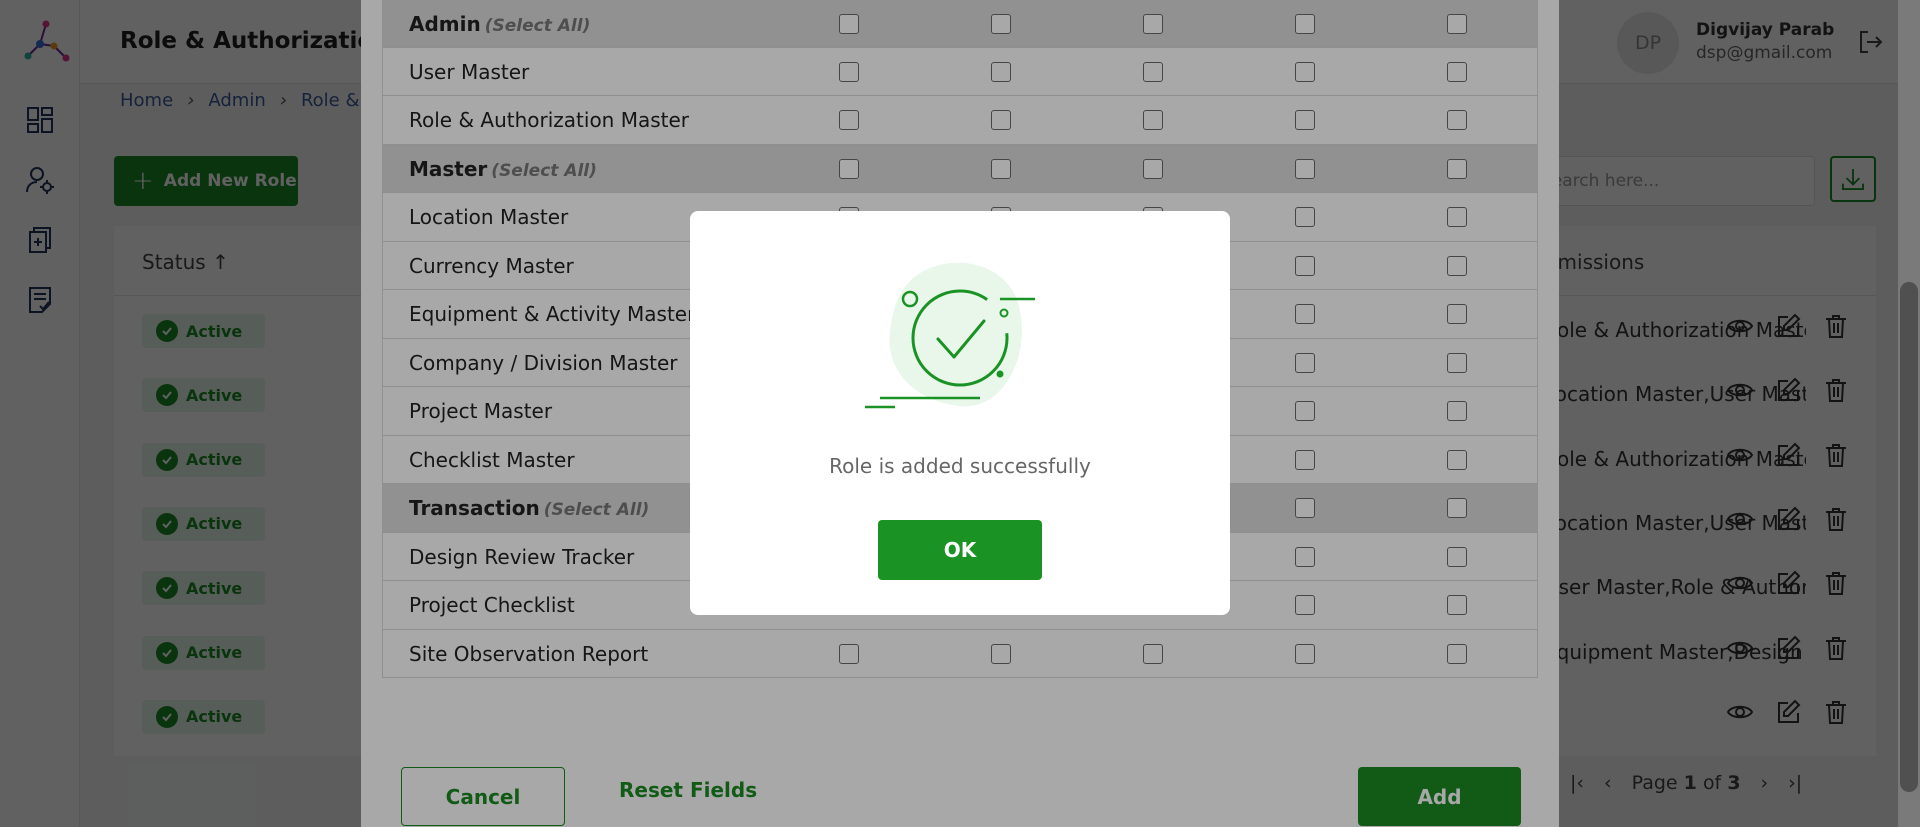 This screenshot has height=827, width=1920. What do you see at coordinates (960, 550) in the screenshot?
I see `ok-button: OK` at bounding box center [960, 550].